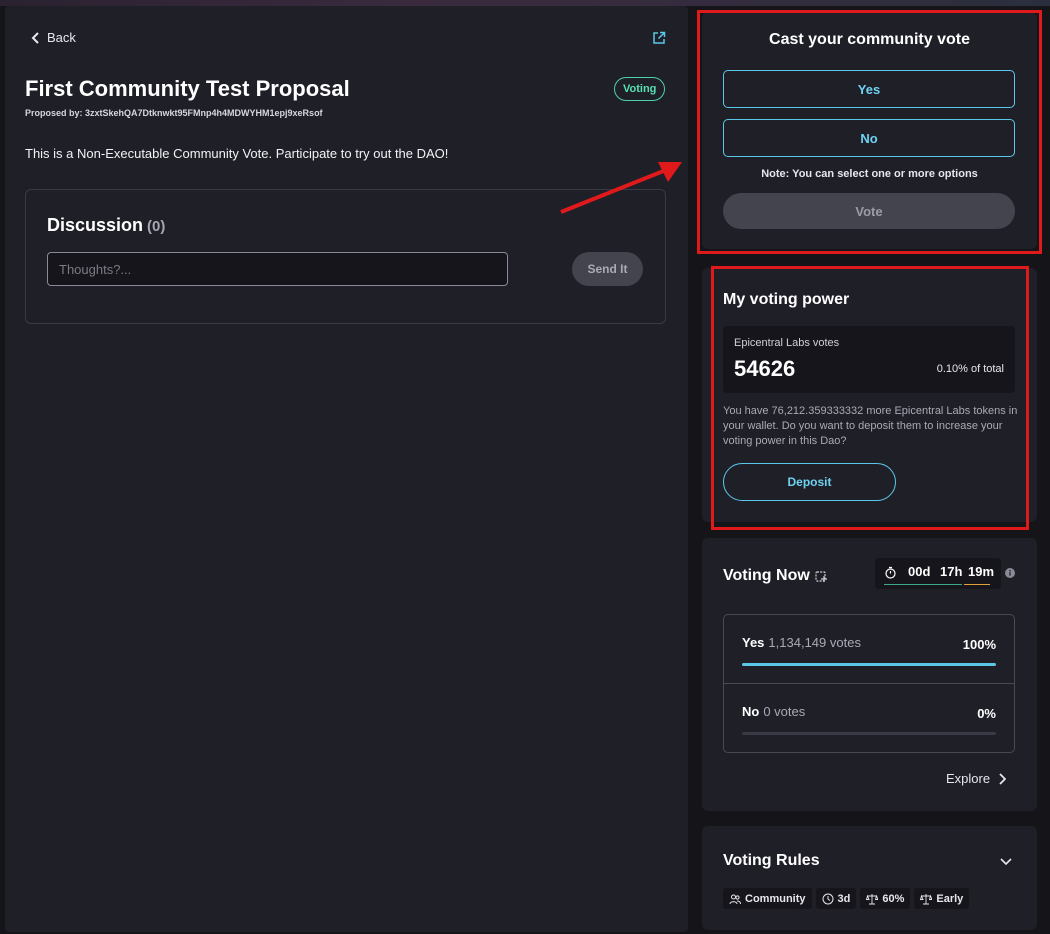  I want to click on voting-now-heading: Voting Now, so click(766, 575).